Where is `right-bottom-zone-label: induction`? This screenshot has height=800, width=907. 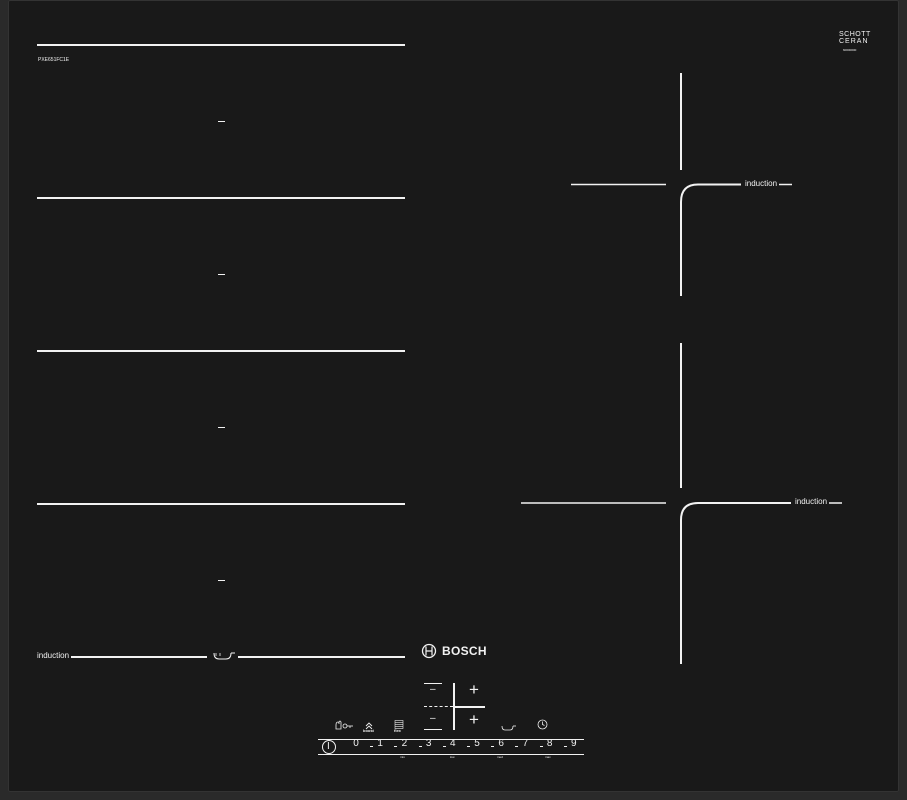 right-bottom-zone-label: induction is located at coordinates (811, 501).